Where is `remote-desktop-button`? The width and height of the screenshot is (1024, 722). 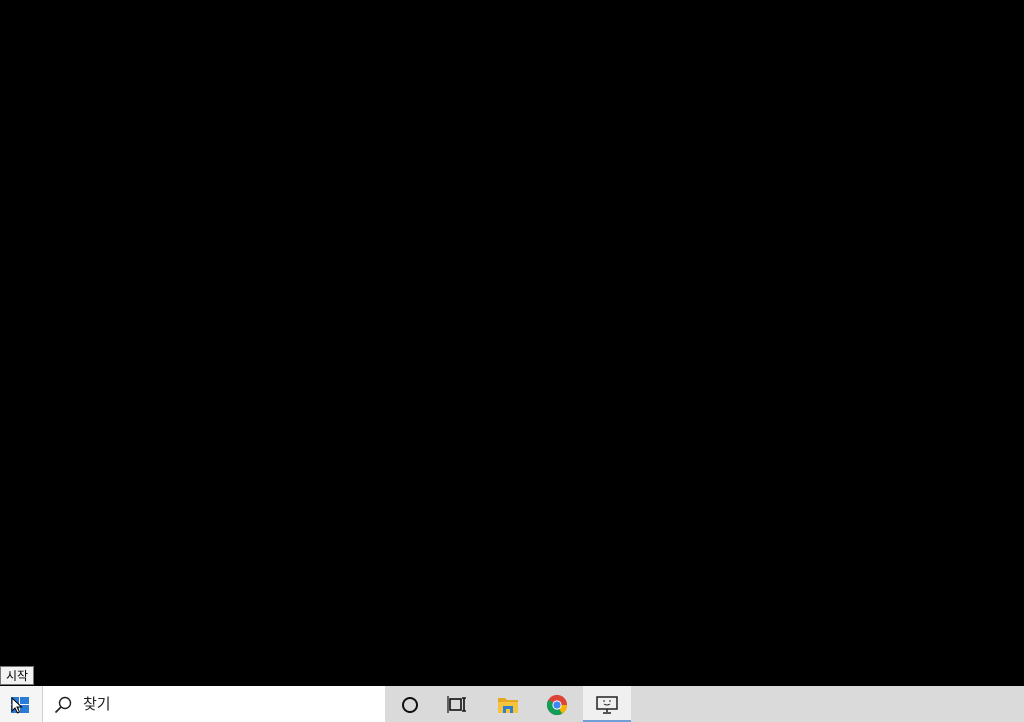 remote-desktop-button is located at coordinates (607, 704).